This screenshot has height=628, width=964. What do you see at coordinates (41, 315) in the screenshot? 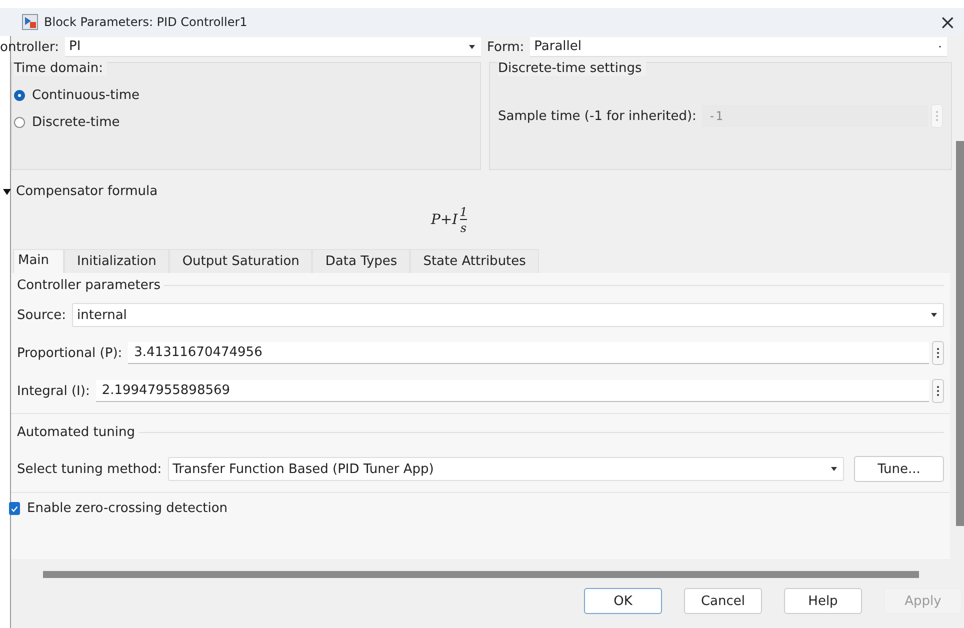
I see `field-label: Source:` at bounding box center [41, 315].